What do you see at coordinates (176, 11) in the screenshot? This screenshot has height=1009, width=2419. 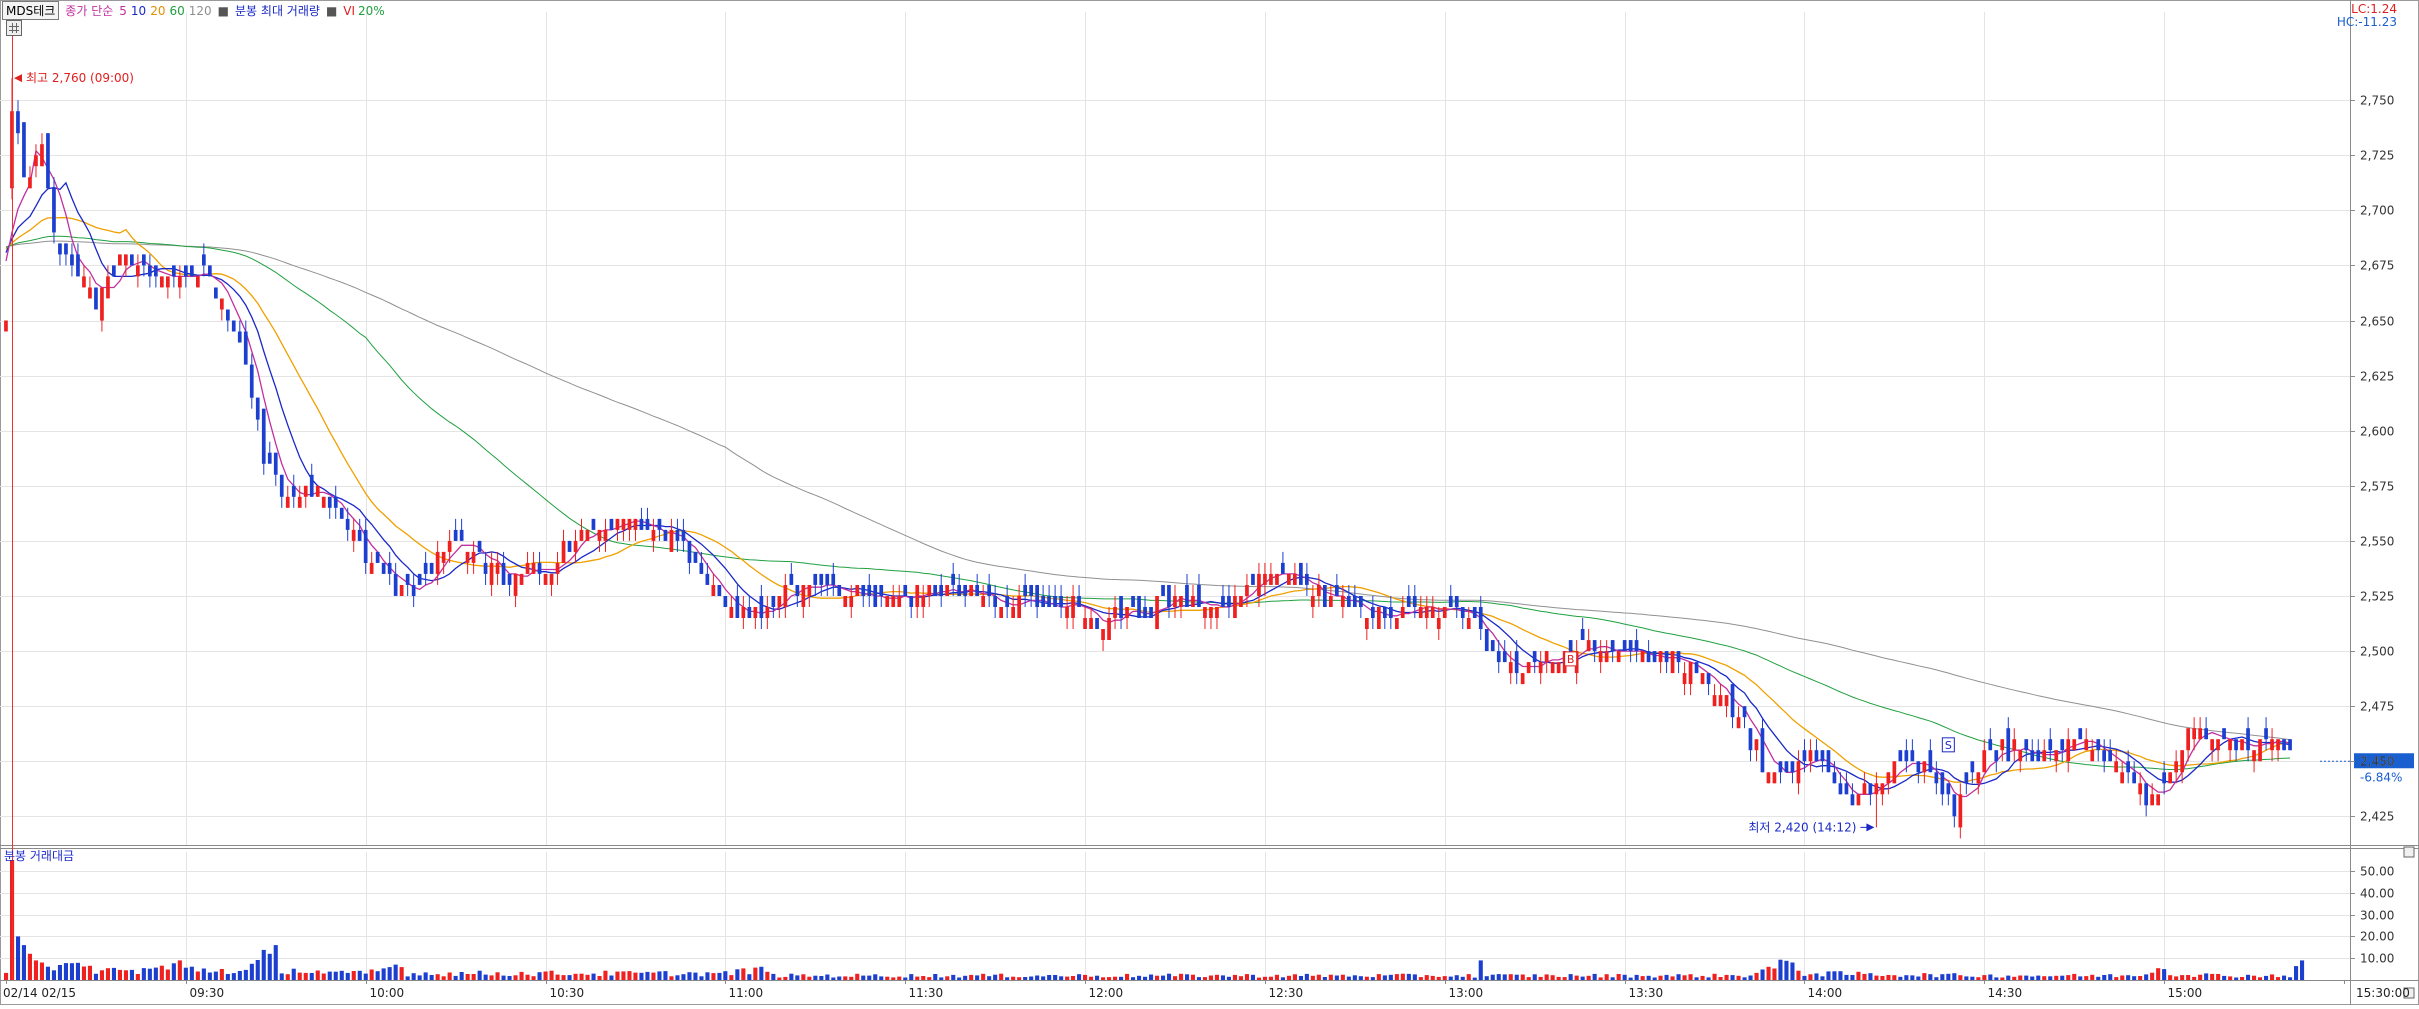 I see `ma-period-60: 60` at bounding box center [176, 11].